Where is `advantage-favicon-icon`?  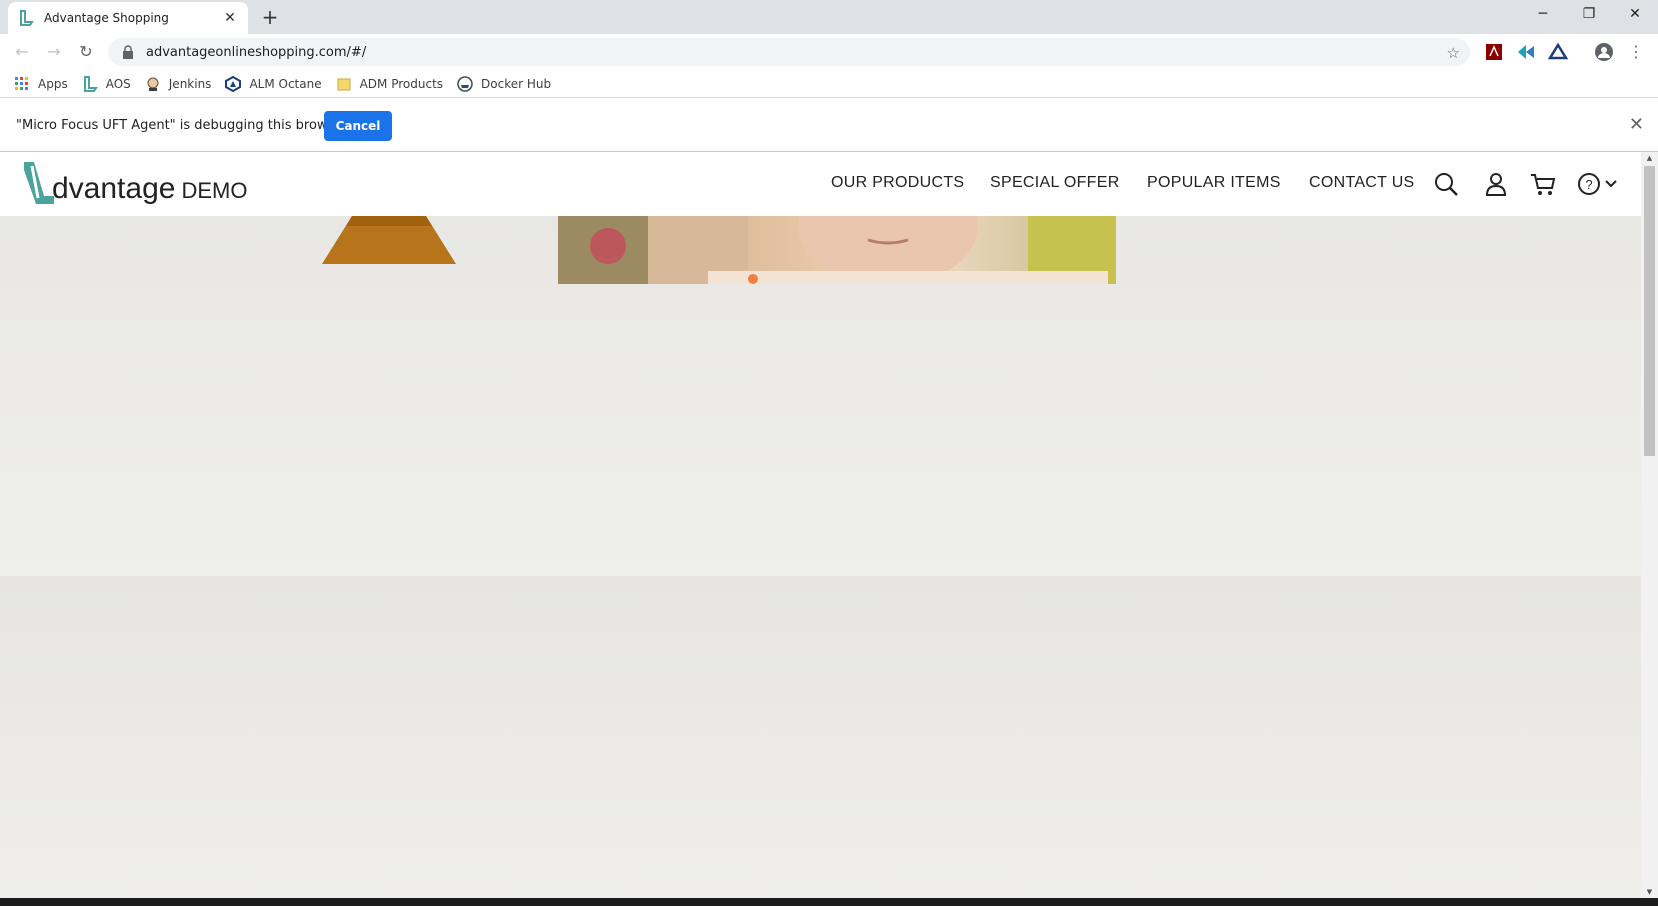
advantage-favicon-icon is located at coordinates (27, 18).